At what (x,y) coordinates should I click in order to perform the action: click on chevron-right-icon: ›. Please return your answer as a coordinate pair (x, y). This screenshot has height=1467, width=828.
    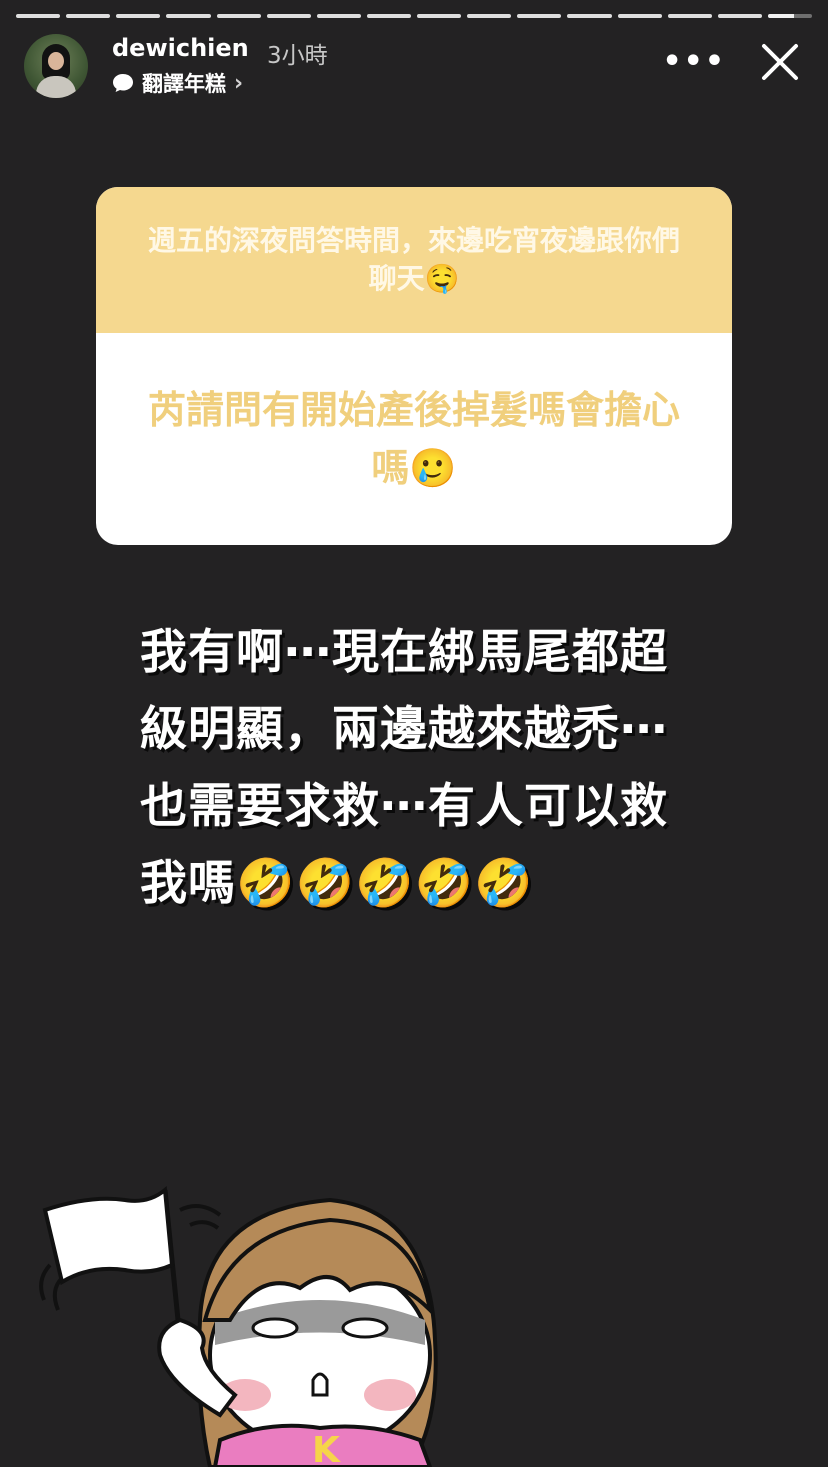
    Looking at the image, I should click on (239, 83).